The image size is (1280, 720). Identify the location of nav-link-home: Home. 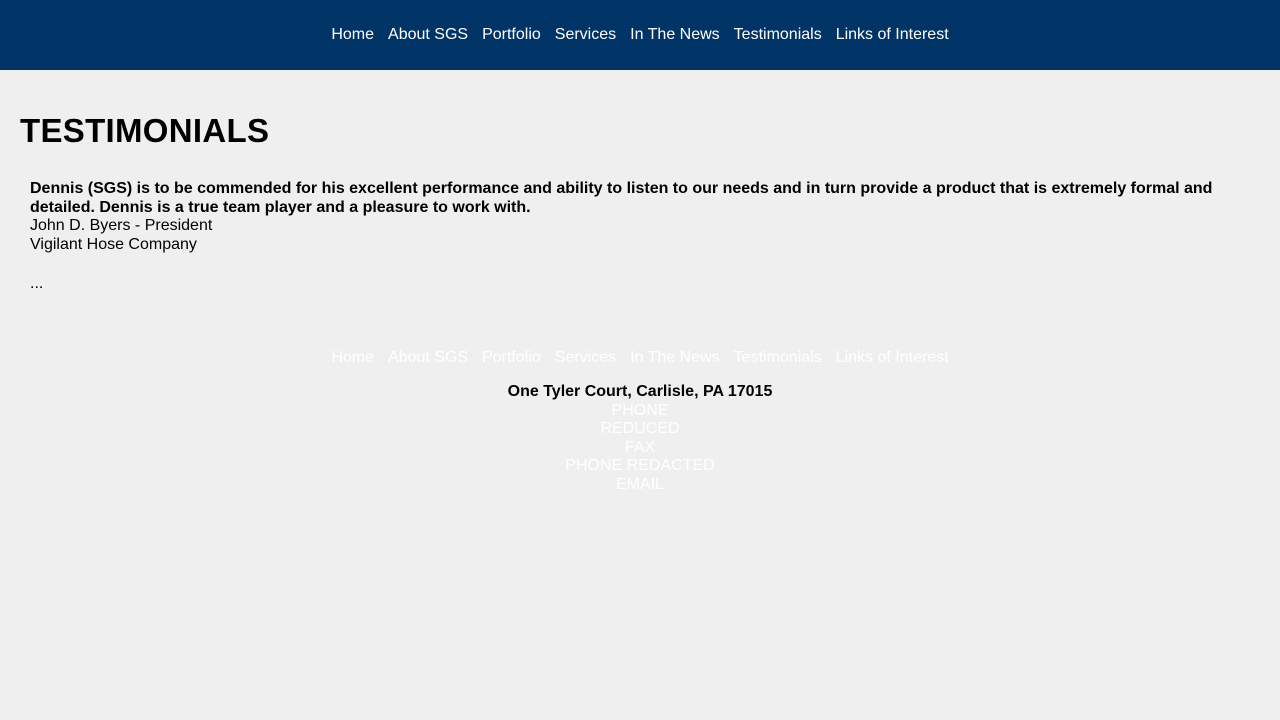
(352, 35).